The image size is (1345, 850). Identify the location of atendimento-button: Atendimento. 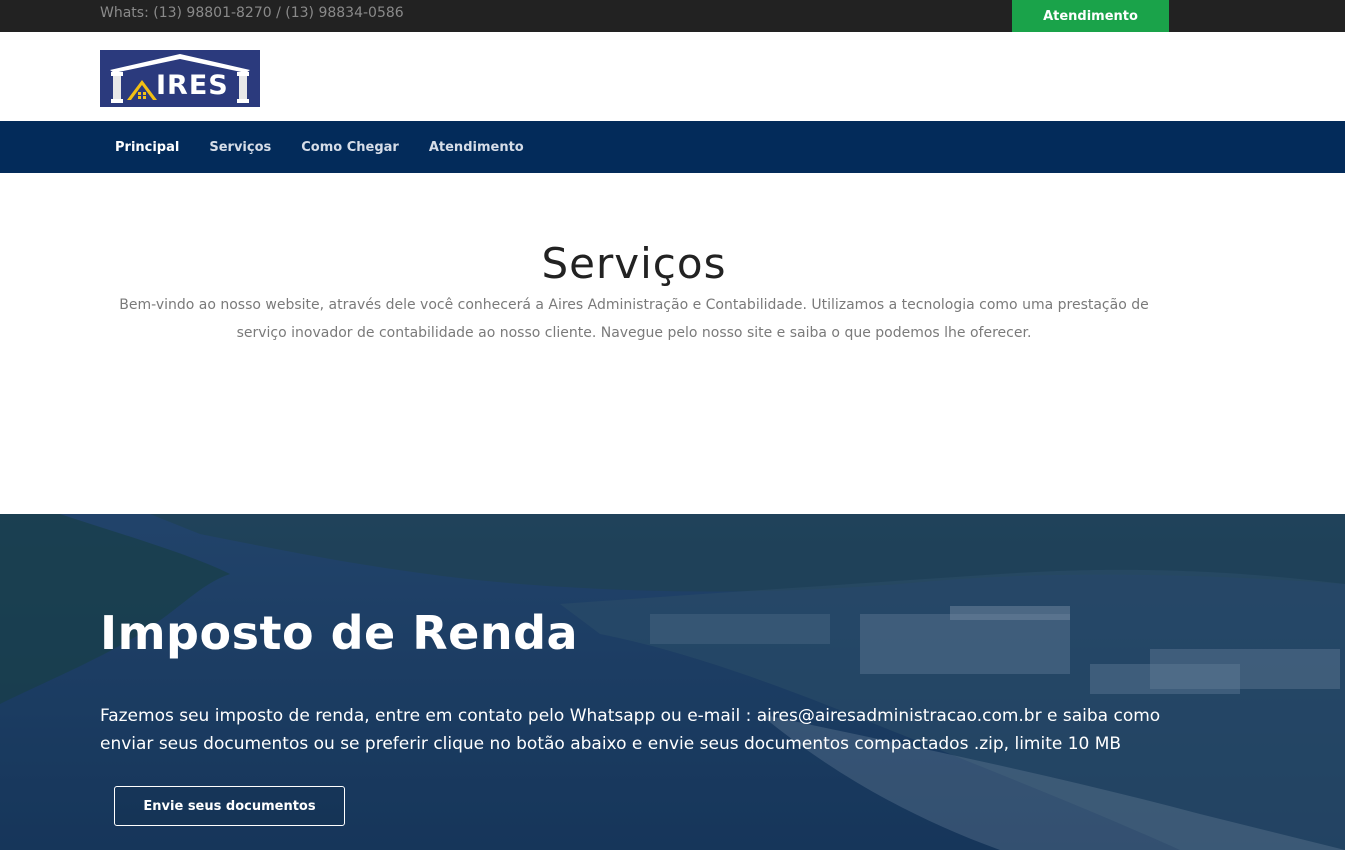
(1090, 16).